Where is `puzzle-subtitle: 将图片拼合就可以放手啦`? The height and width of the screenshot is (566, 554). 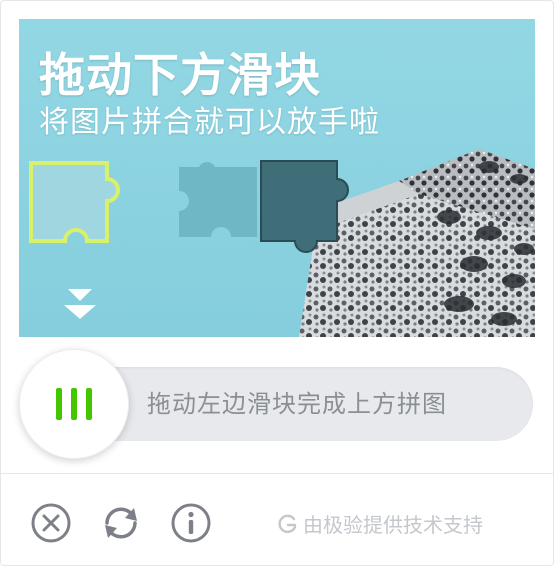 puzzle-subtitle: 将图片拼合就可以放手啦 is located at coordinates (209, 122).